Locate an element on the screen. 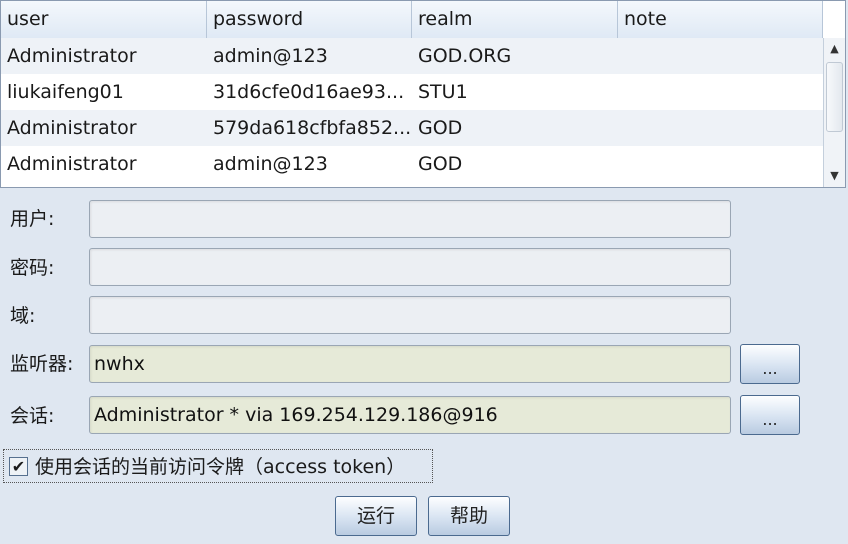 Image resolution: width=848 pixels, height=544 pixels. column-header-user: user is located at coordinates (104, 19).